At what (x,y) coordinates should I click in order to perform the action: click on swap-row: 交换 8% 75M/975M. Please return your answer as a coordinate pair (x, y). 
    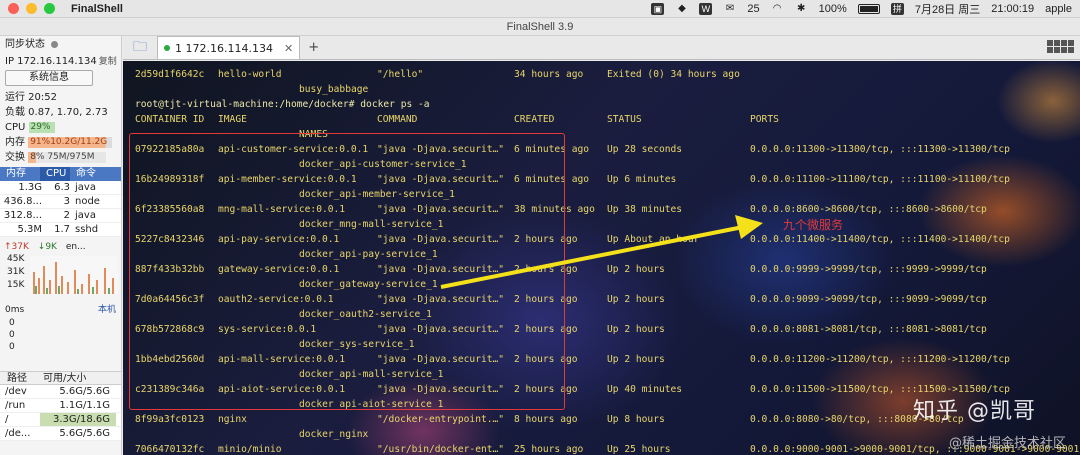
    Looking at the image, I should click on (60, 157).